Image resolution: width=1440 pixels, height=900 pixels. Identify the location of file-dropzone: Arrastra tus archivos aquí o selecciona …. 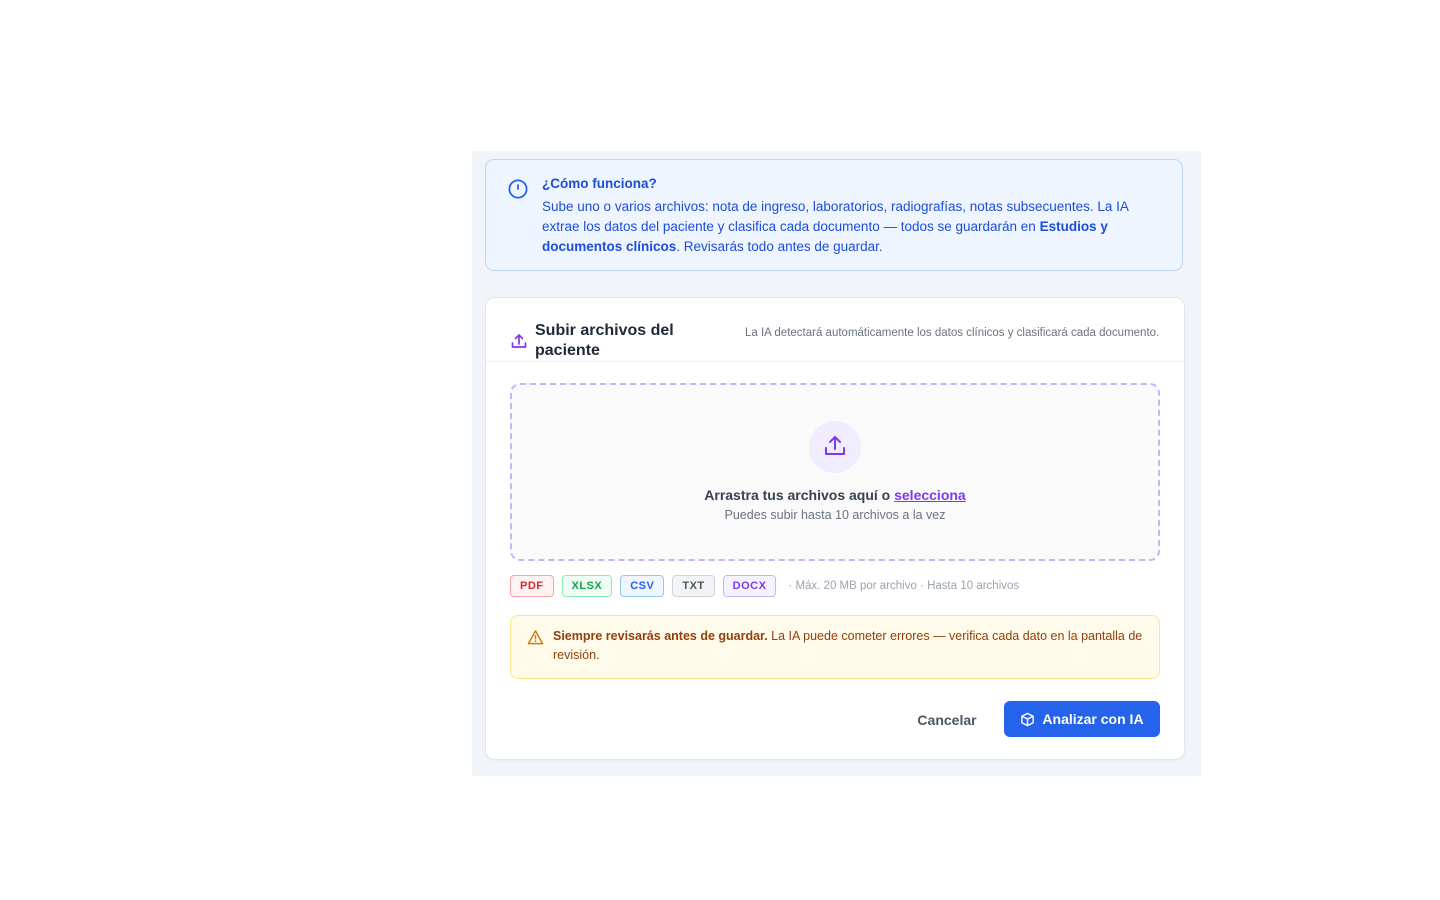
(835, 472).